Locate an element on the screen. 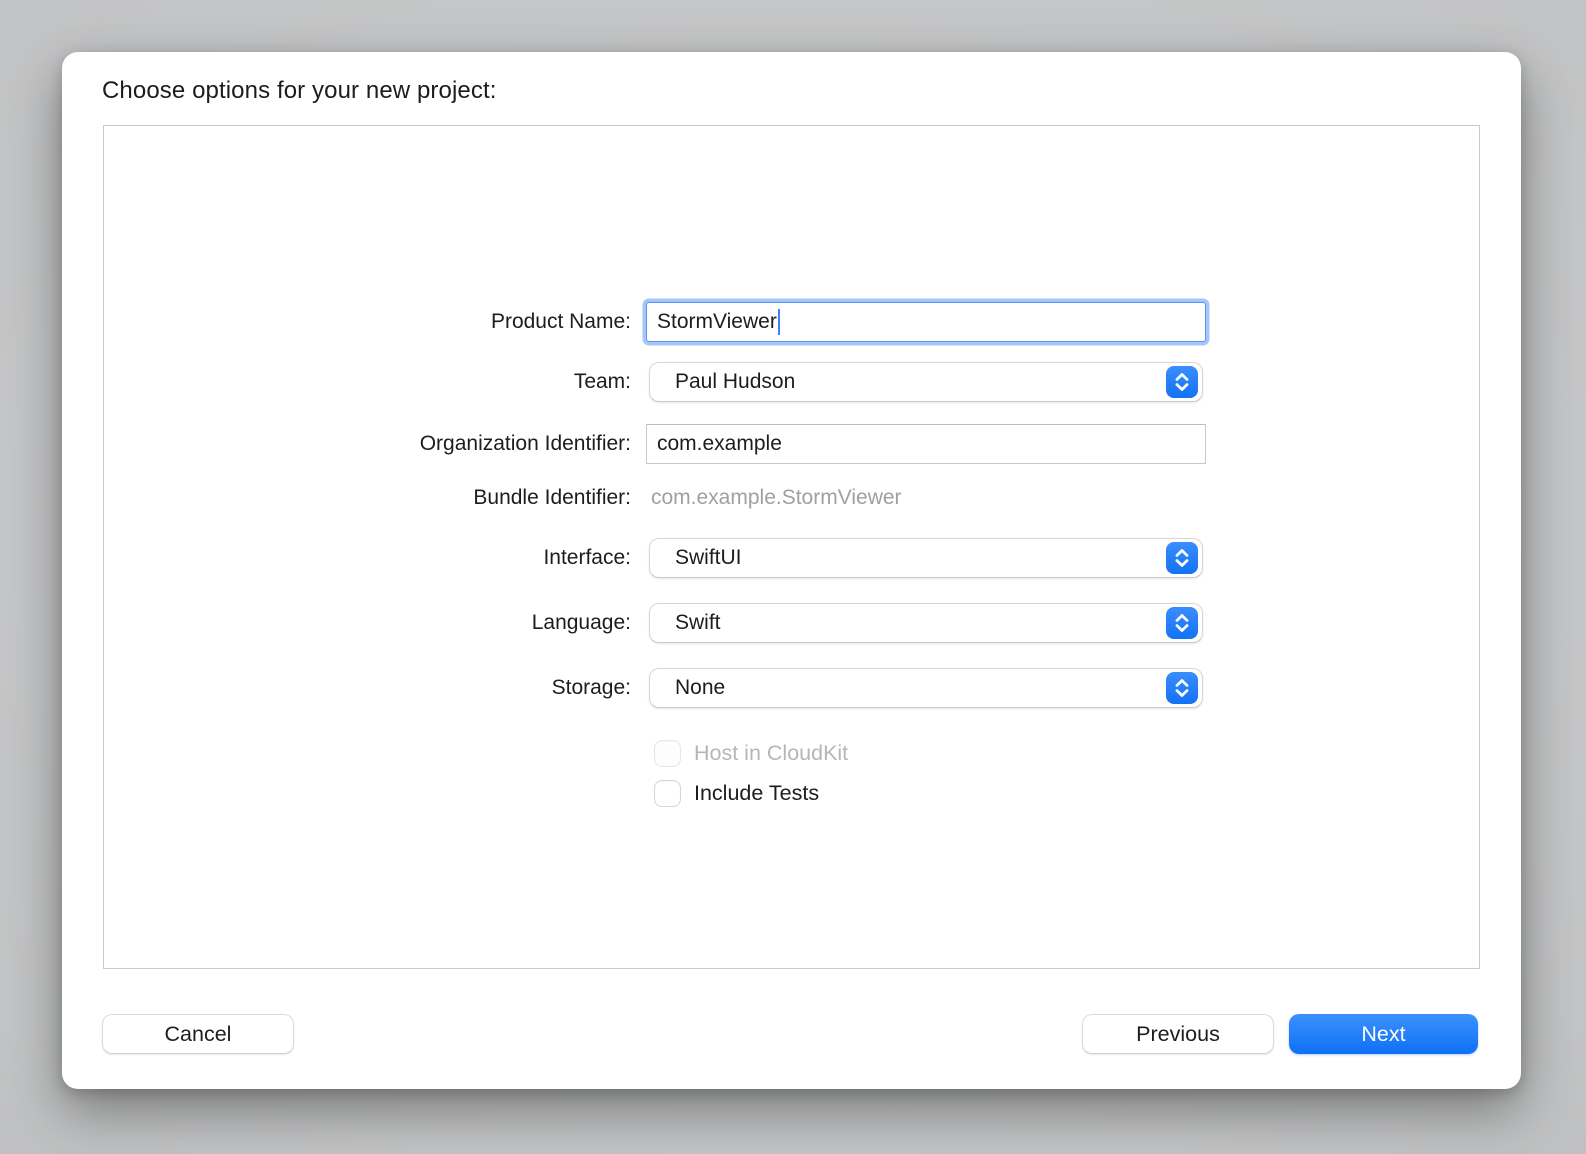 The height and width of the screenshot is (1154, 1586). team-row: Team: Paul Hudson is located at coordinates (791, 382).